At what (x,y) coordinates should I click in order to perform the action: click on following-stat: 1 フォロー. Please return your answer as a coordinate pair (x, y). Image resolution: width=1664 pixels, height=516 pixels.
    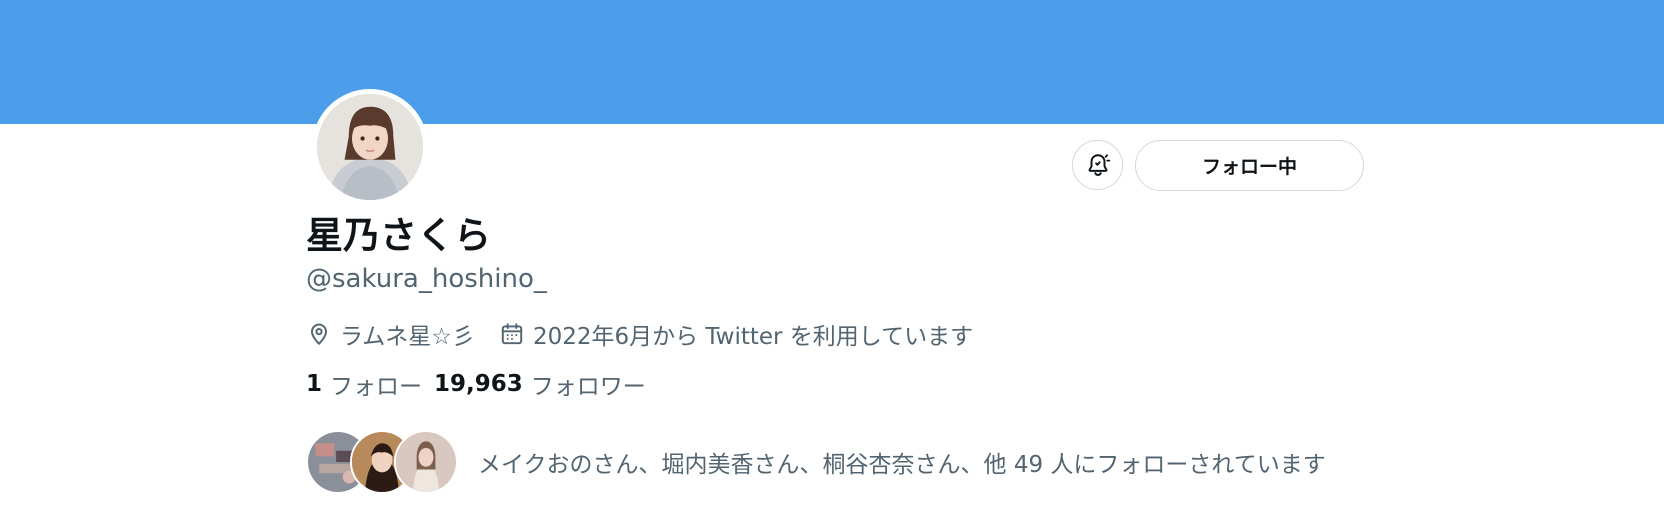
    Looking at the image, I should click on (364, 384).